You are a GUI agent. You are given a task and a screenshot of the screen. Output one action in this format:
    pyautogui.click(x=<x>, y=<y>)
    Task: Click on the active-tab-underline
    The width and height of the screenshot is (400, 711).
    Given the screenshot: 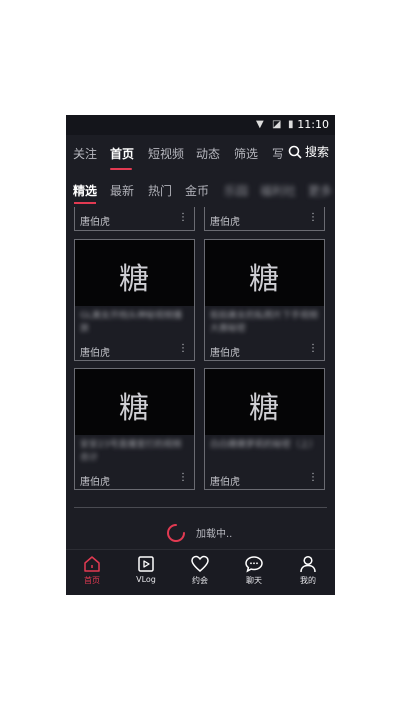 What is the action you would take?
    pyautogui.click(x=121, y=169)
    